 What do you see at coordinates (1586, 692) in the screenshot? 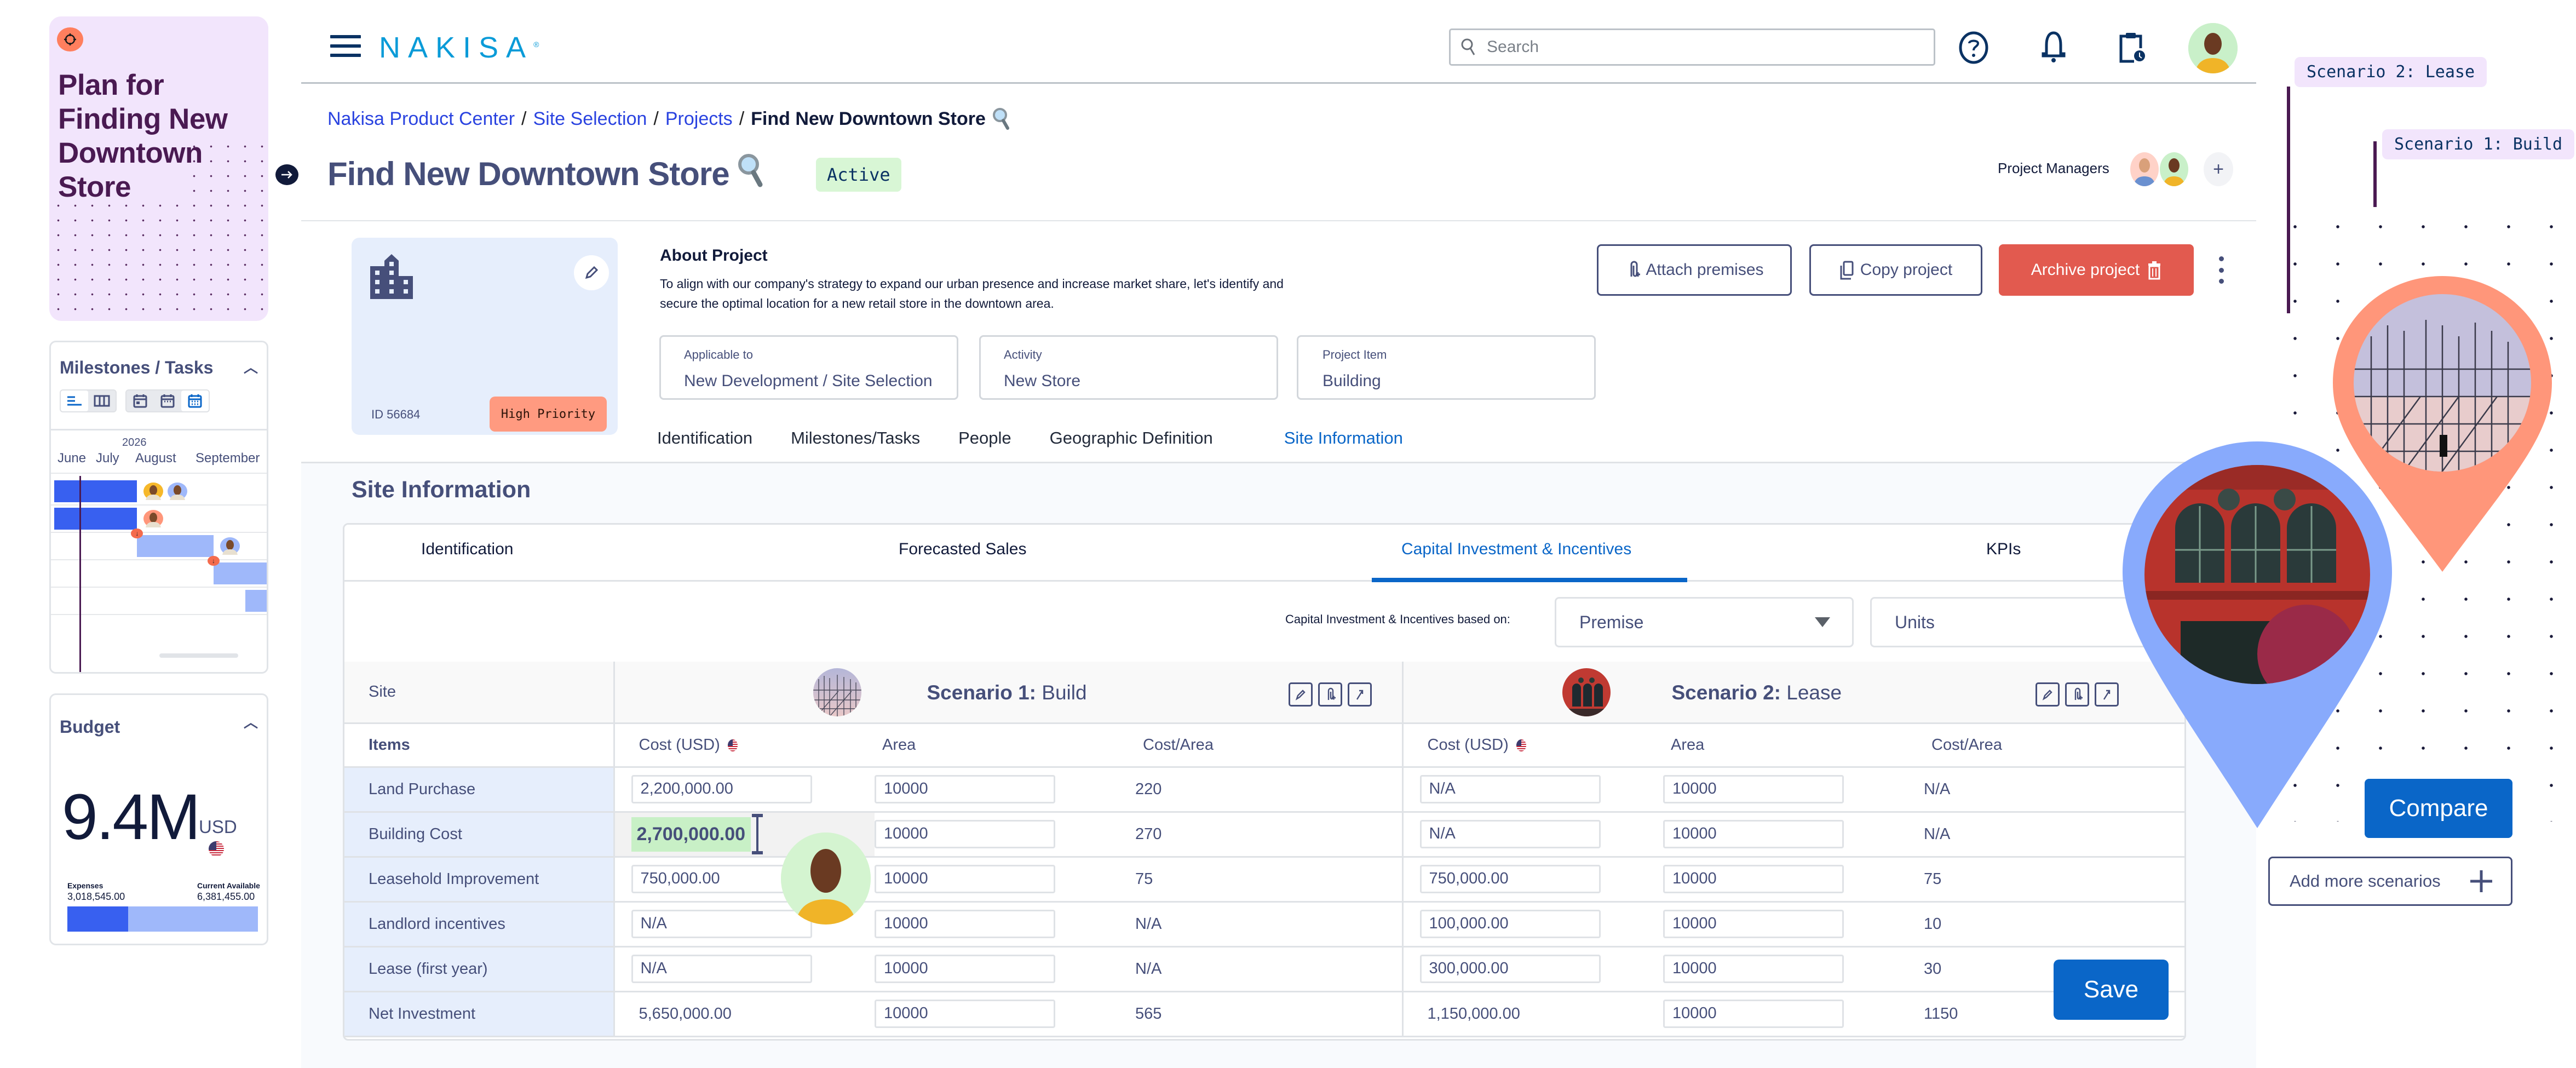
I see `red-building-image` at bounding box center [1586, 692].